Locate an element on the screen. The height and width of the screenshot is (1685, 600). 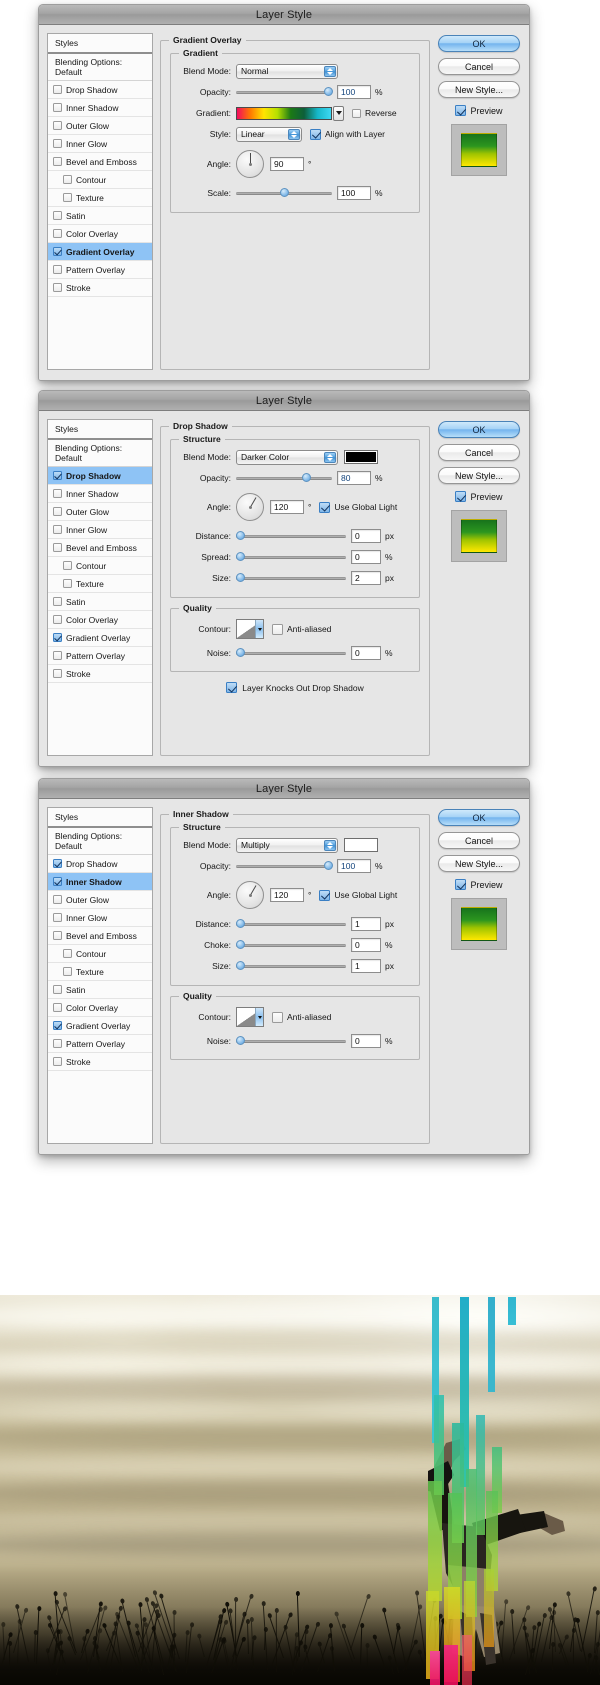
angle-input: 90 is located at coordinates (287, 164).